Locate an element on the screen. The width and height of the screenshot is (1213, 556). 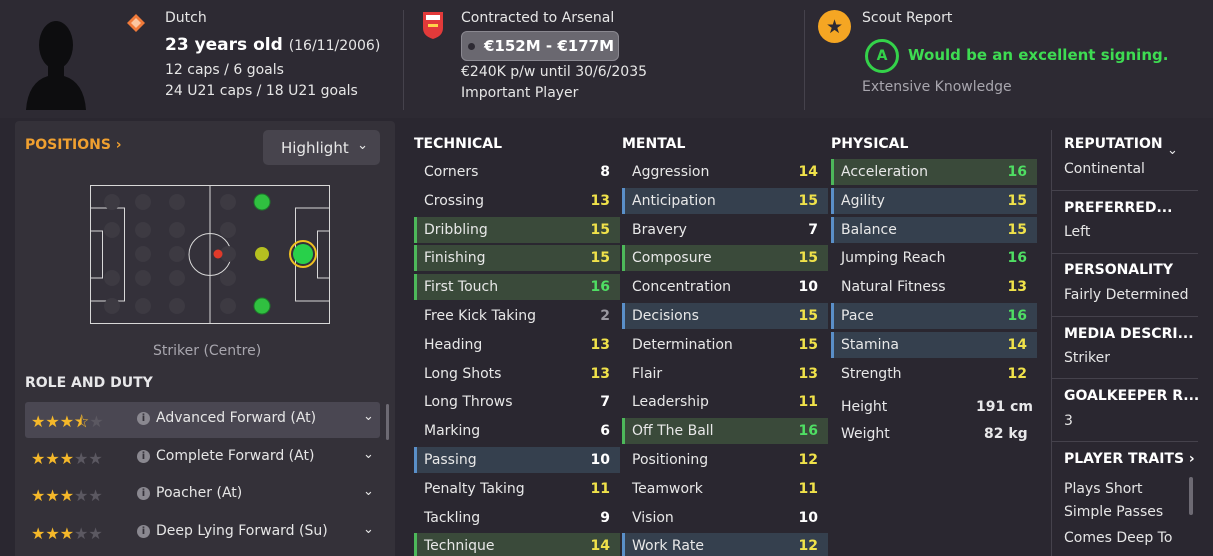
attribute-row: Penalty Taking 11 is located at coordinates (517, 489).